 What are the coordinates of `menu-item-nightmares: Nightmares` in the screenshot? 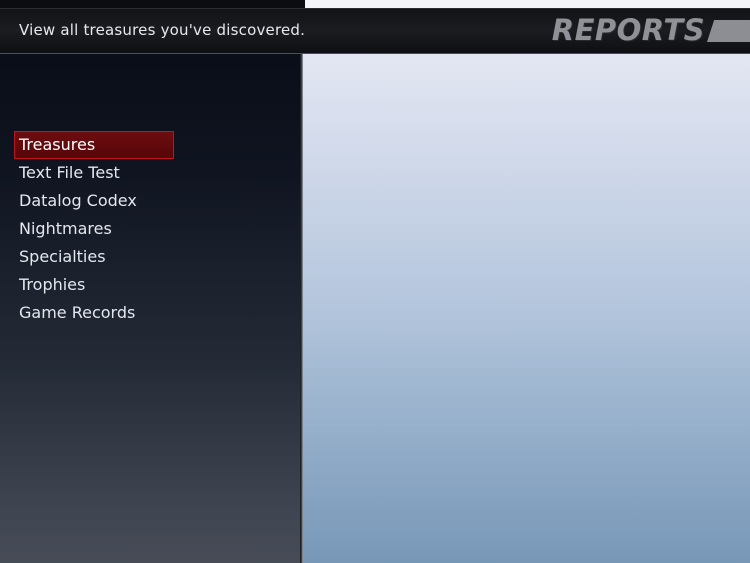 It's located at (94, 229).